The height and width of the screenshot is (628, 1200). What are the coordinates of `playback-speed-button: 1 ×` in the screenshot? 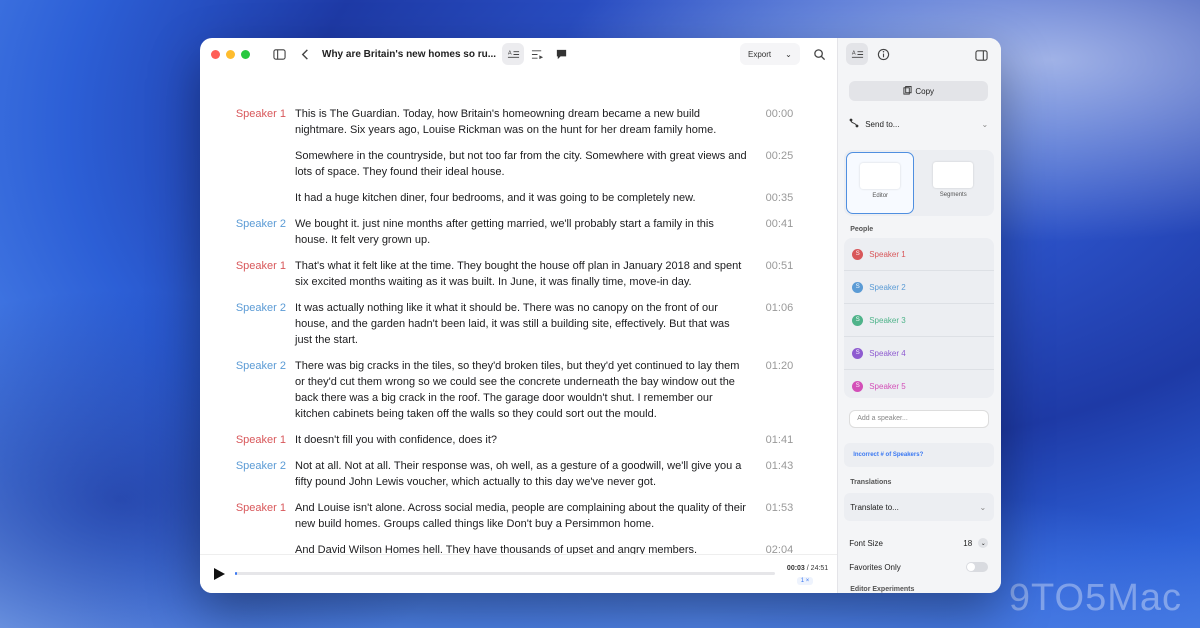 It's located at (805, 581).